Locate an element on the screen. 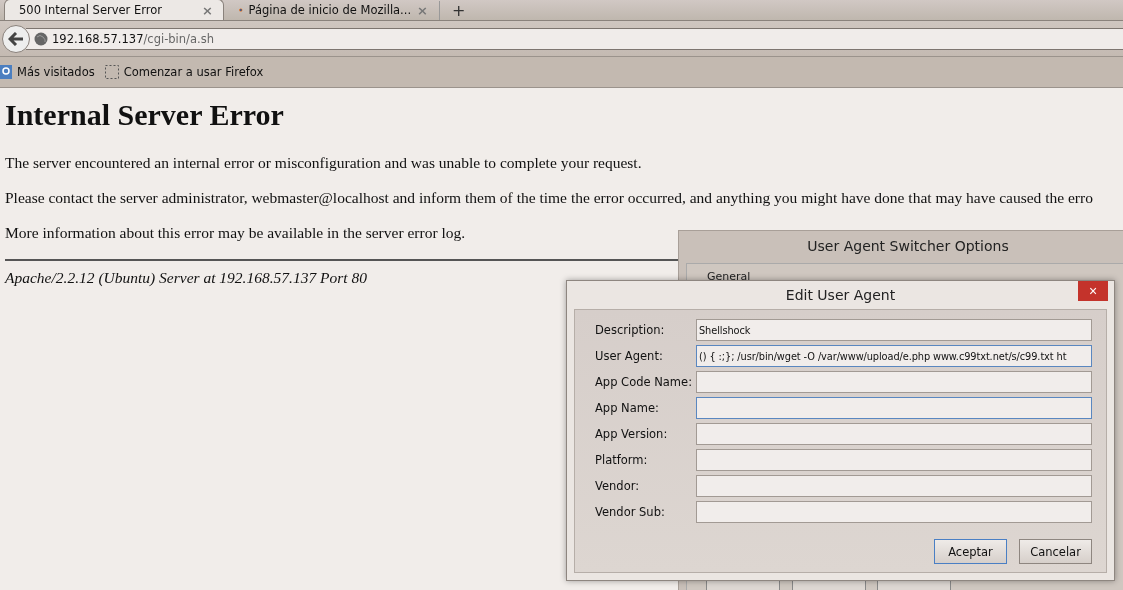 Image resolution: width=1123 pixels, height=590 pixels. dialog-button: Cancelar is located at coordinates (1055, 551).